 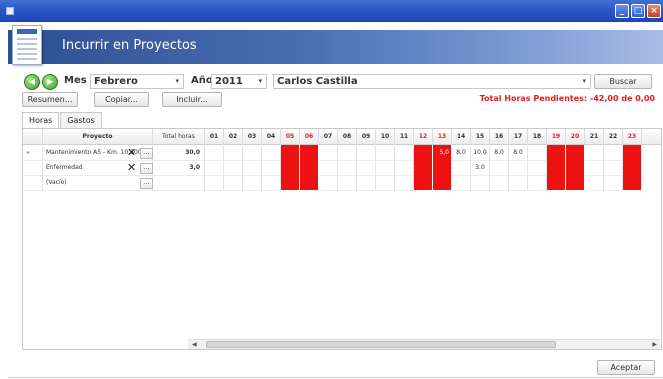 I want to click on search-button: Buscar, so click(x=623, y=81).